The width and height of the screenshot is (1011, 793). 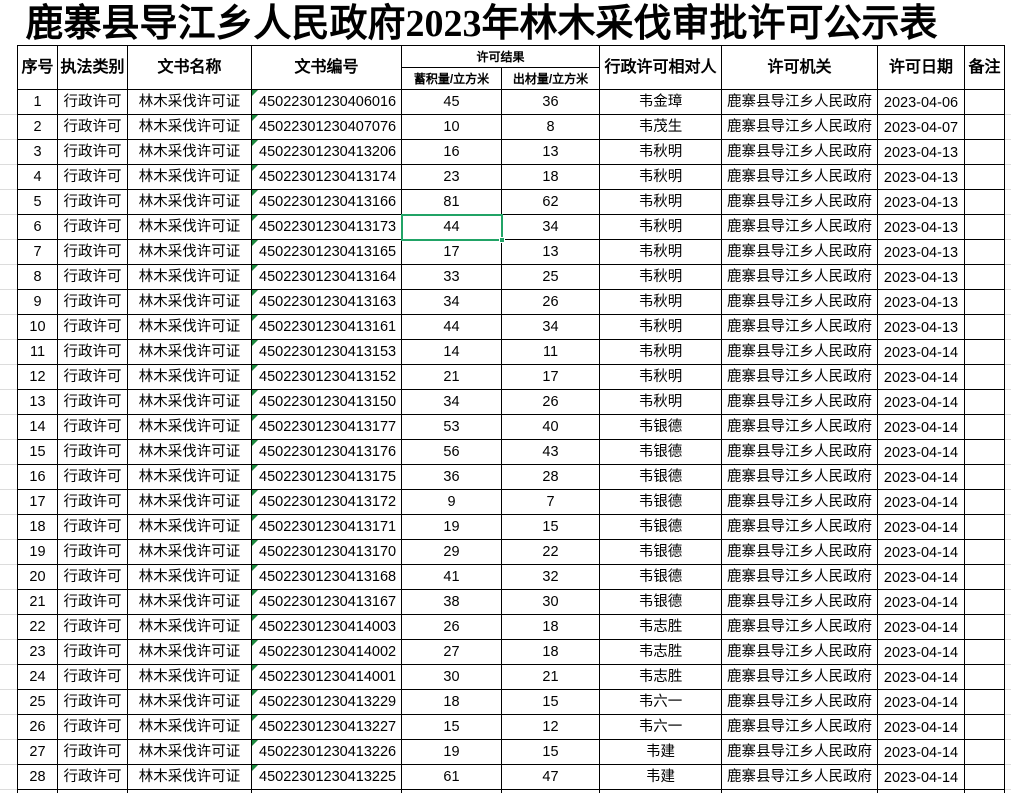 I want to click on cell-doc-no: 45022301230413163, so click(x=327, y=302).